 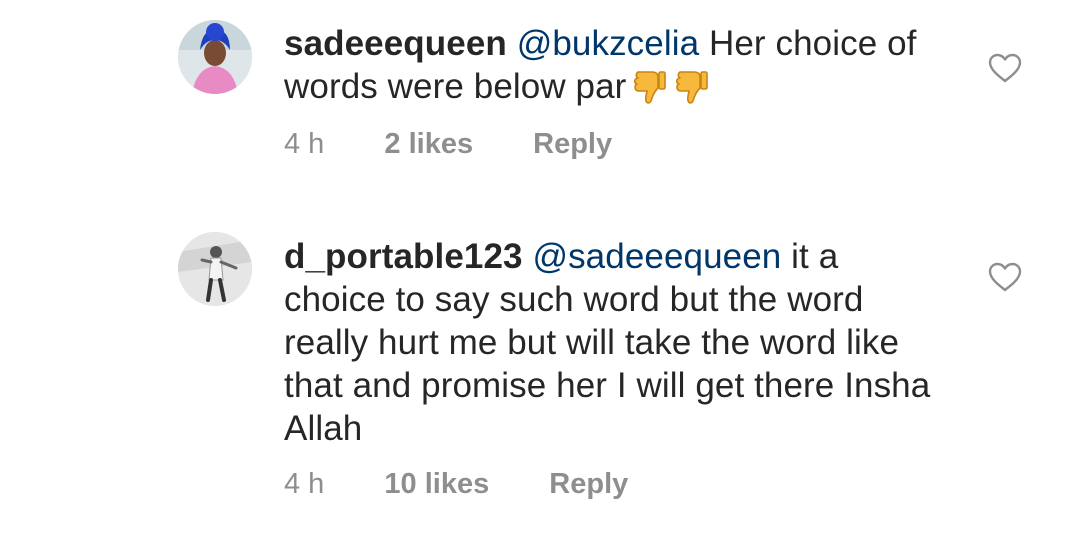 I want to click on comment-likes-count: 10 likes, so click(x=436, y=484).